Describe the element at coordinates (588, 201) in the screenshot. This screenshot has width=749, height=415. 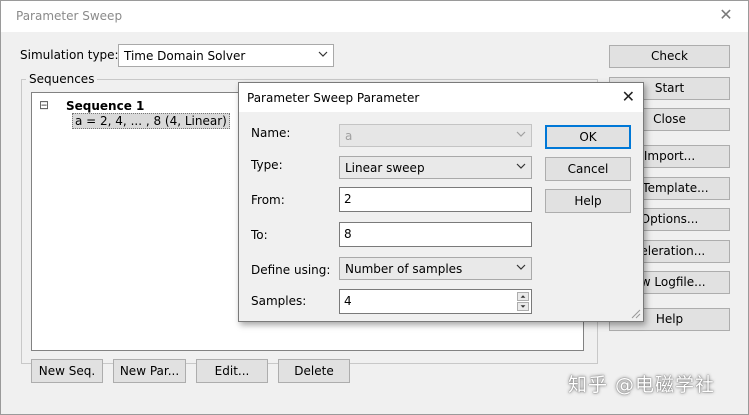
I see `dialog-help-button: Help` at that location.